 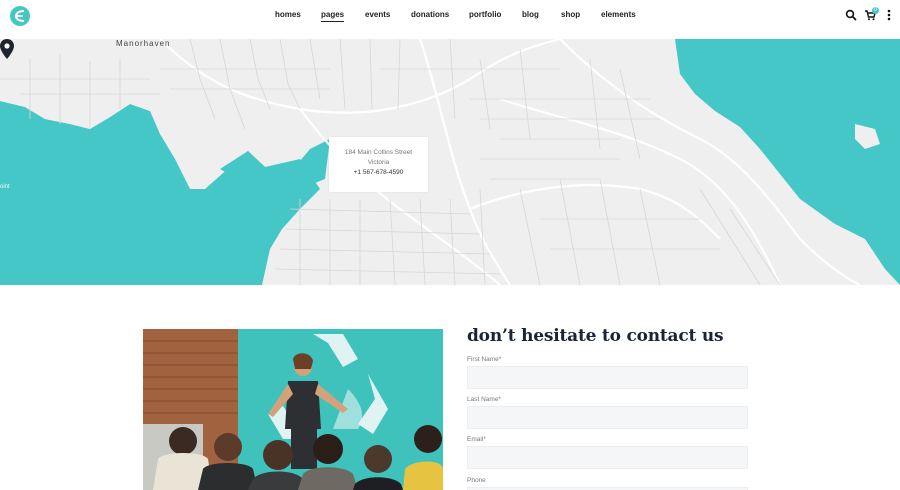 What do you see at coordinates (7, 49) in the screenshot?
I see `map-pin-icon` at bounding box center [7, 49].